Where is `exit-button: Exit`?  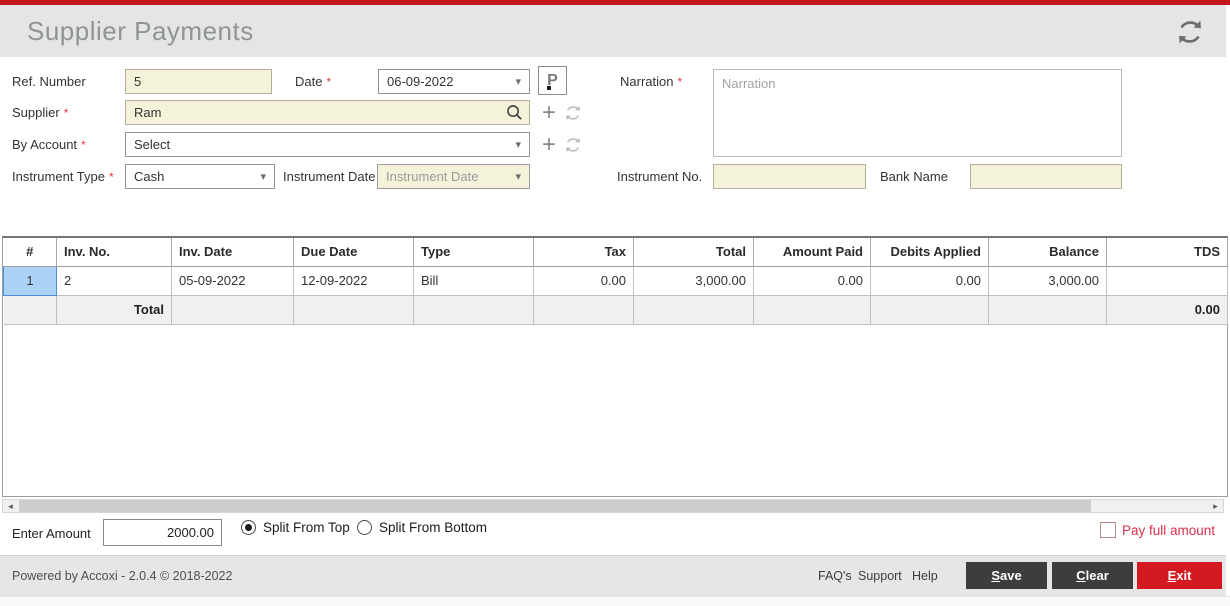
exit-button: Exit is located at coordinates (1179, 575).